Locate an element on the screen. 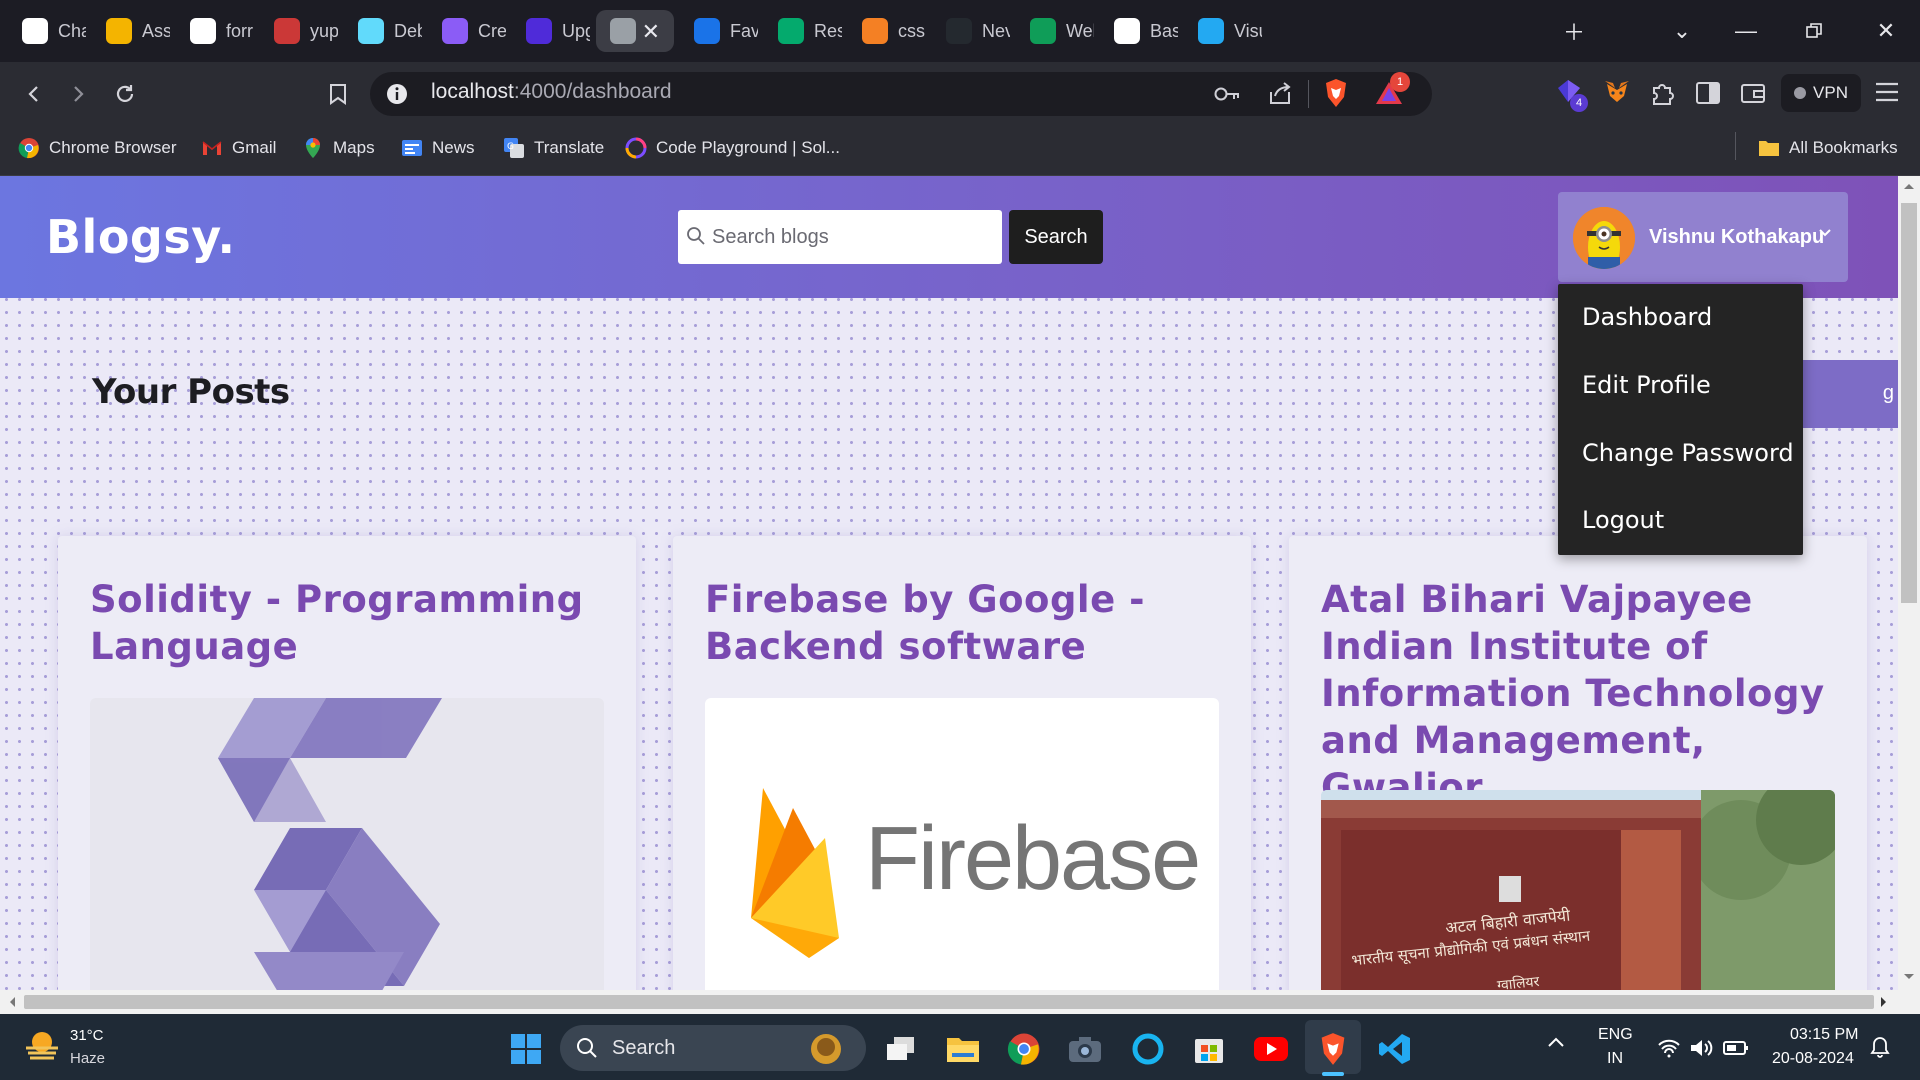 The image size is (1920, 1080). weather-desc: Haze is located at coordinates (87, 1058).